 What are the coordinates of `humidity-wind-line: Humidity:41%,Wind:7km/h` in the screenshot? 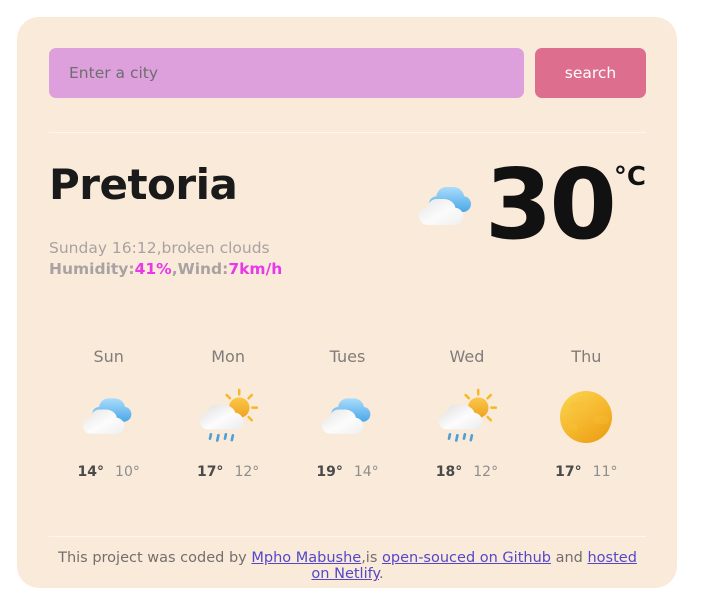 It's located at (165, 269).